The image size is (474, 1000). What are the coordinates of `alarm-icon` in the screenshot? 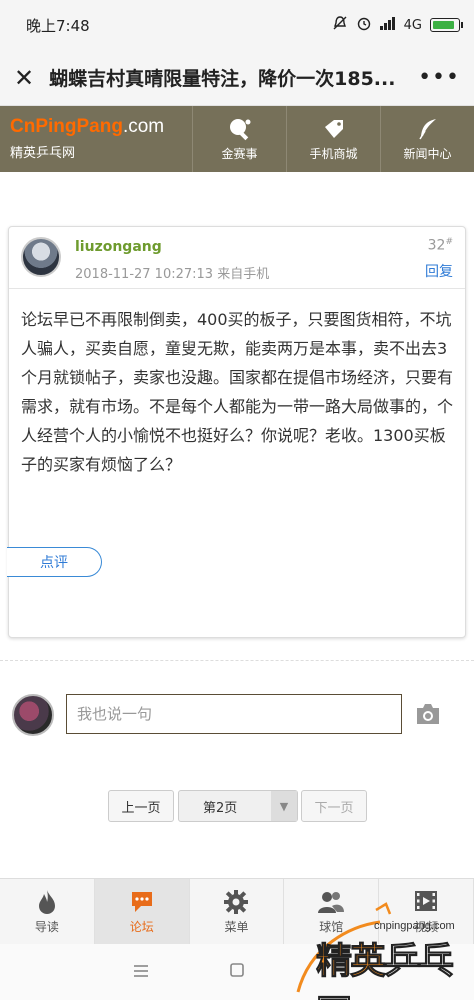 It's located at (364, 25).